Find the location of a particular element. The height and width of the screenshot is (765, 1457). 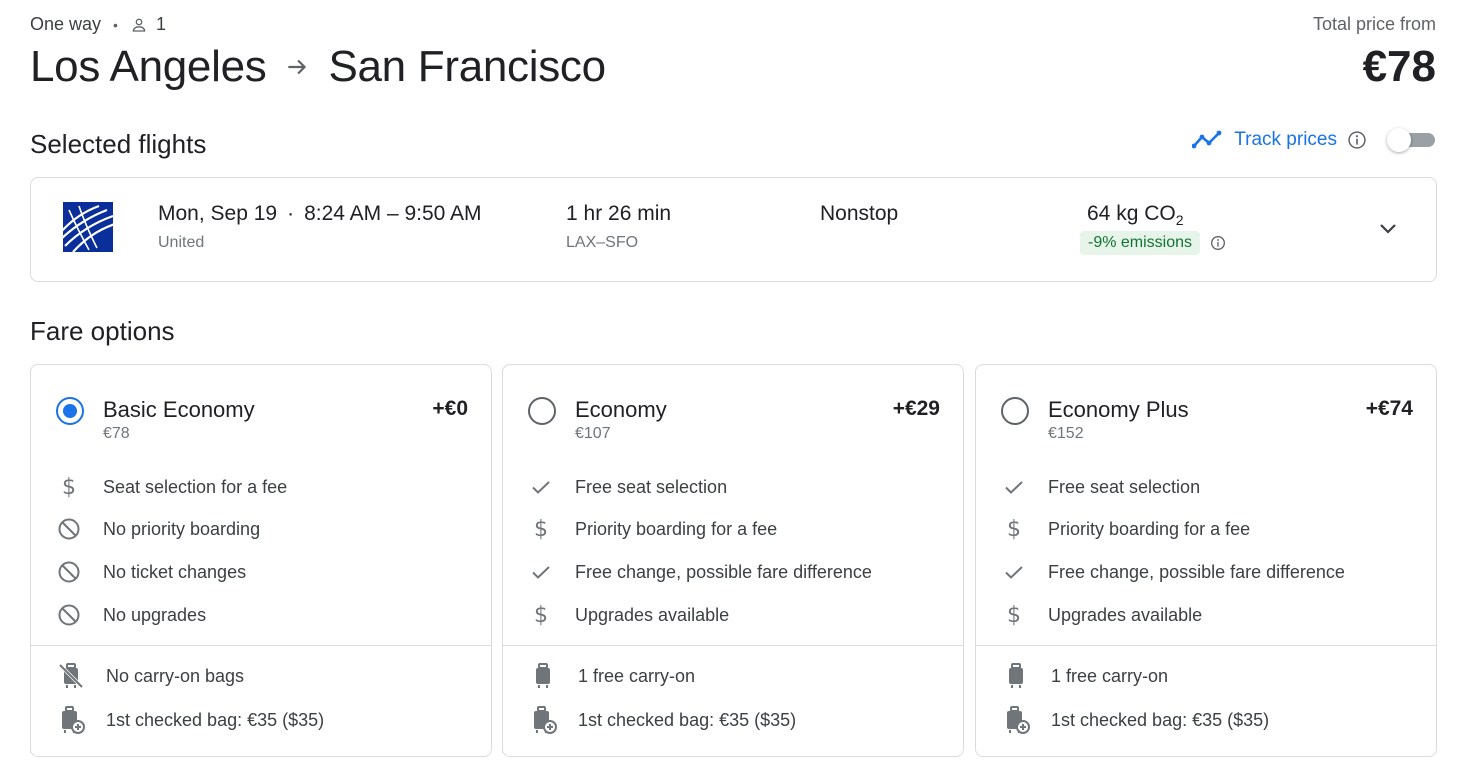

passenger-count: 1 is located at coordinates (161, 24).